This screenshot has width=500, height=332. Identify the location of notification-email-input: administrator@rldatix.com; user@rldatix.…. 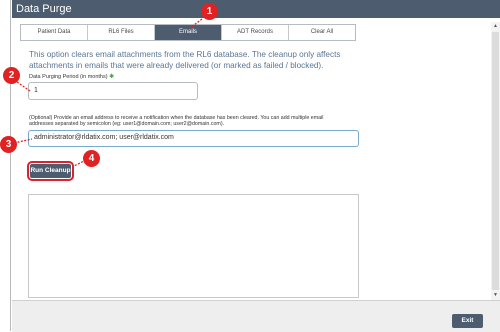
(193, 138).